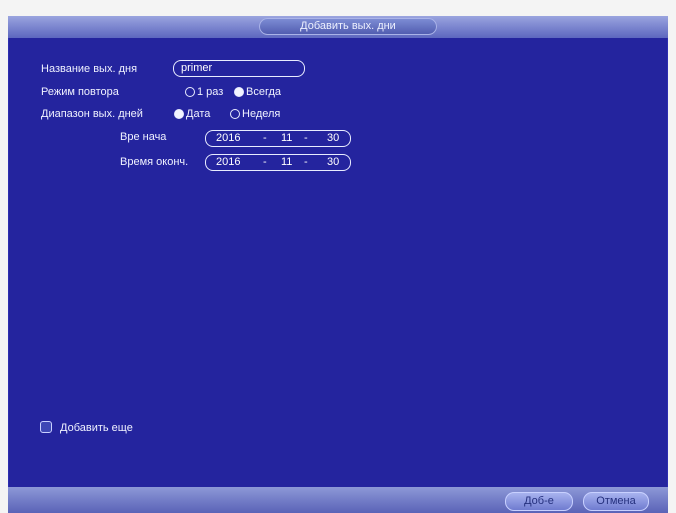 This screenshot has height=513, width=676. I want to click on title-bar: Добавить вых. дни, so click(338, 27).